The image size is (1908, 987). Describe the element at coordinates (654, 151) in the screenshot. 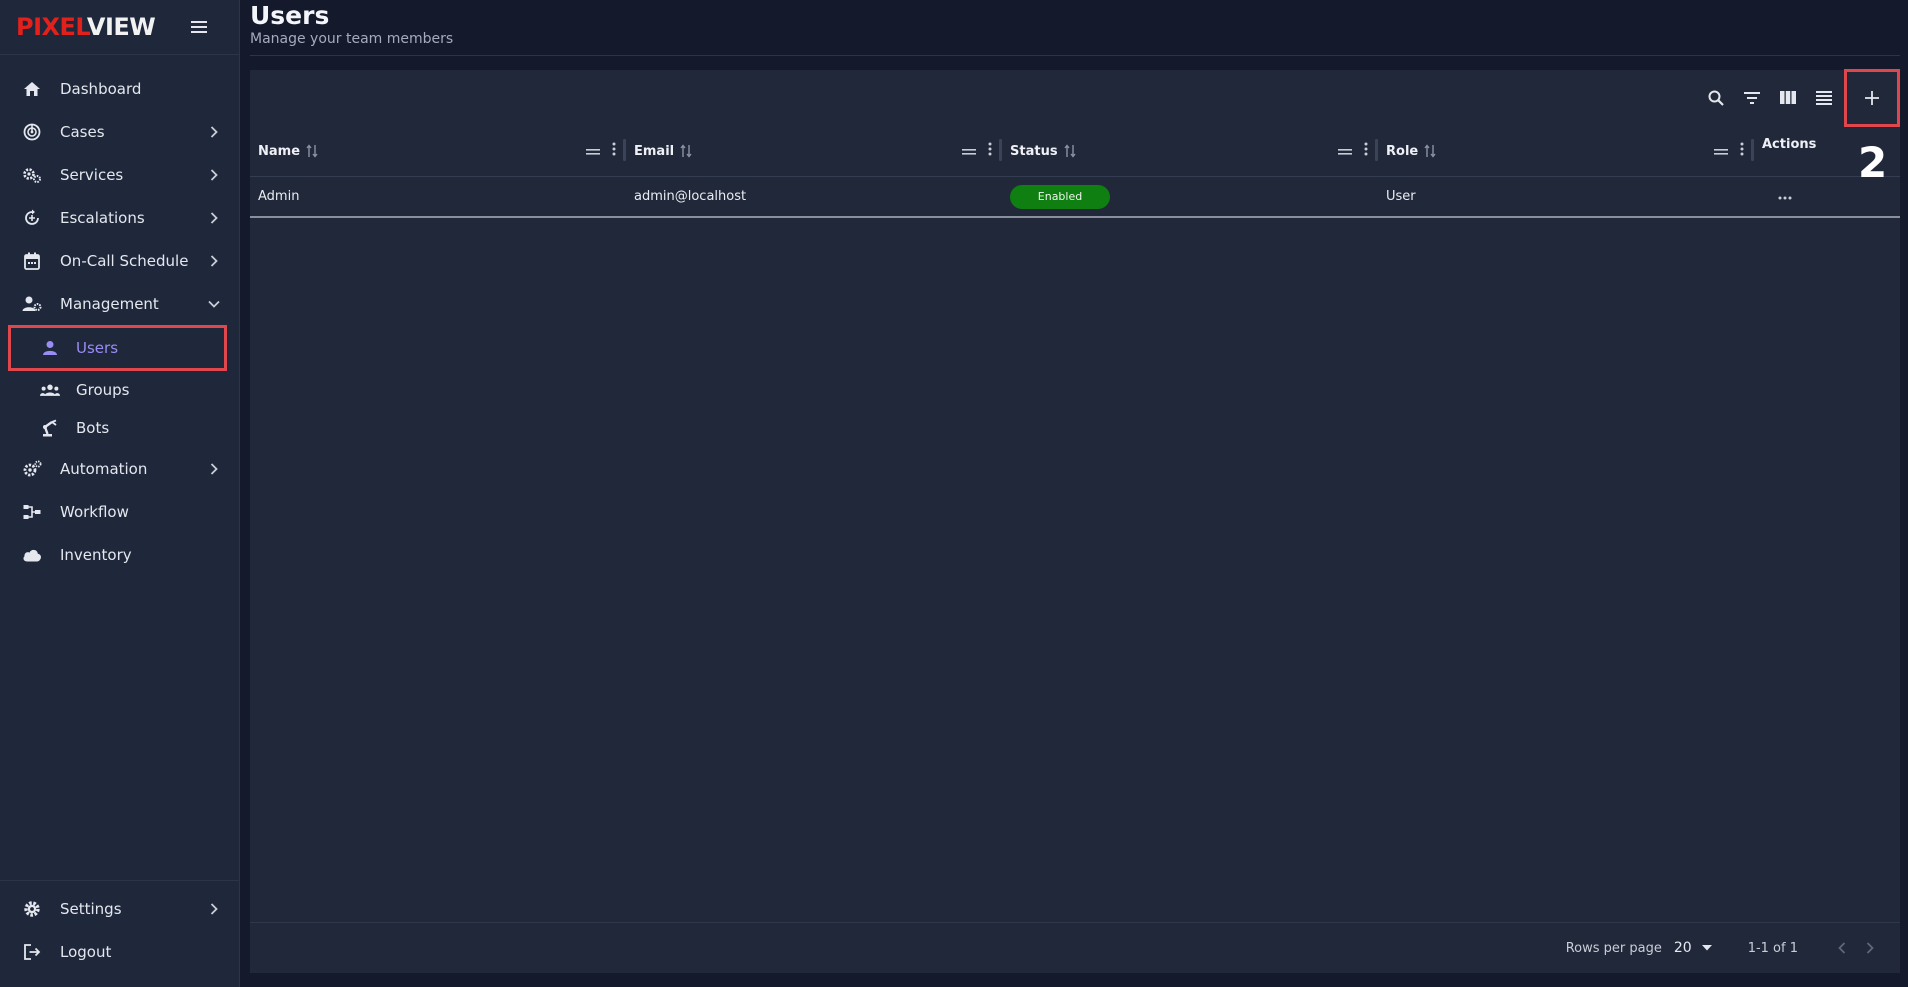

I see `column-label: Email` at that location.